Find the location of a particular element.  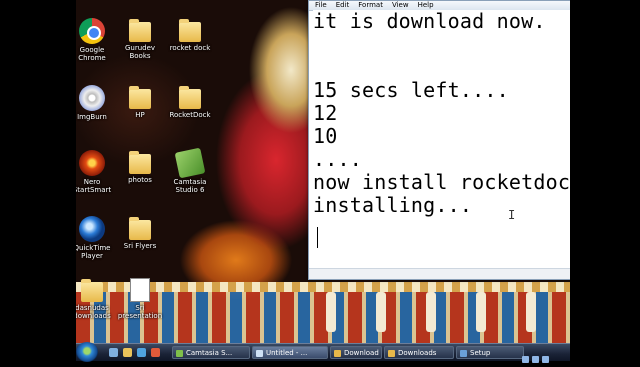

desktop-icon-label: Sri is located at coordinates (140, 308).